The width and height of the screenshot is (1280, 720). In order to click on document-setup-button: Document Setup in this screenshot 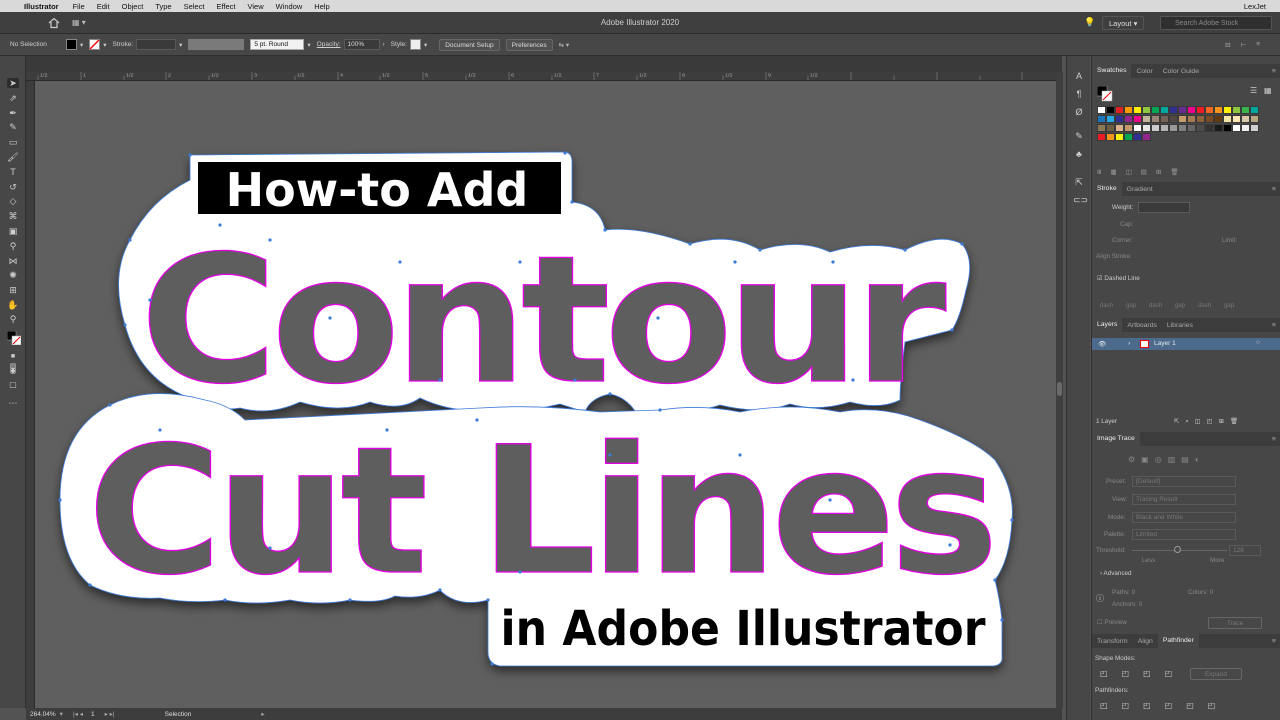, I will do `click(469, 44)`.